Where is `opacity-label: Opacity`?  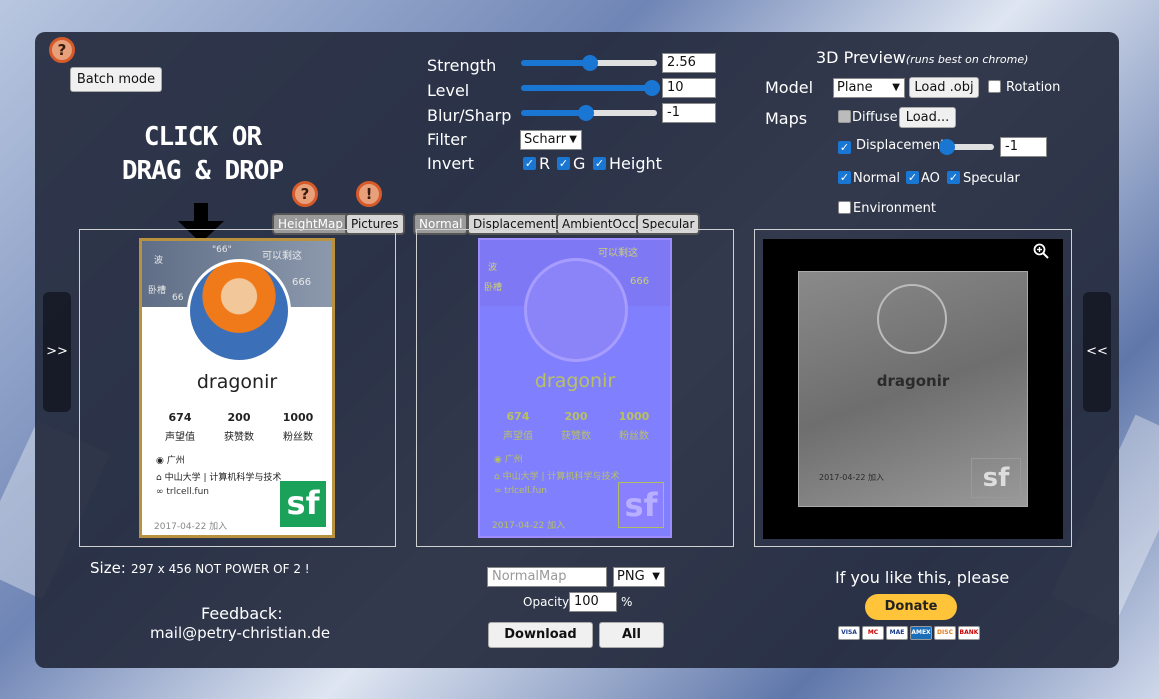
opacity-label: Opacity is located at coordinates (546, 602).